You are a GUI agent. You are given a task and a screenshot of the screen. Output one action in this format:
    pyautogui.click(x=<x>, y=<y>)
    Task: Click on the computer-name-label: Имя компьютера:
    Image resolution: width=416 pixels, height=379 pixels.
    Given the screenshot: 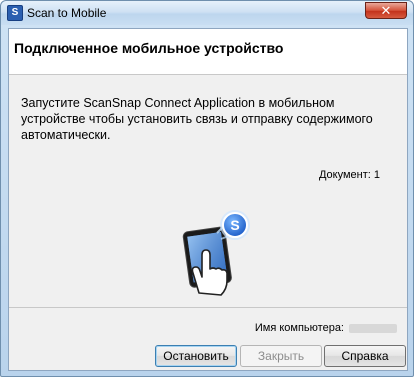 What is the action you would take?
    pyautogui.click(x=299, y=328)
    